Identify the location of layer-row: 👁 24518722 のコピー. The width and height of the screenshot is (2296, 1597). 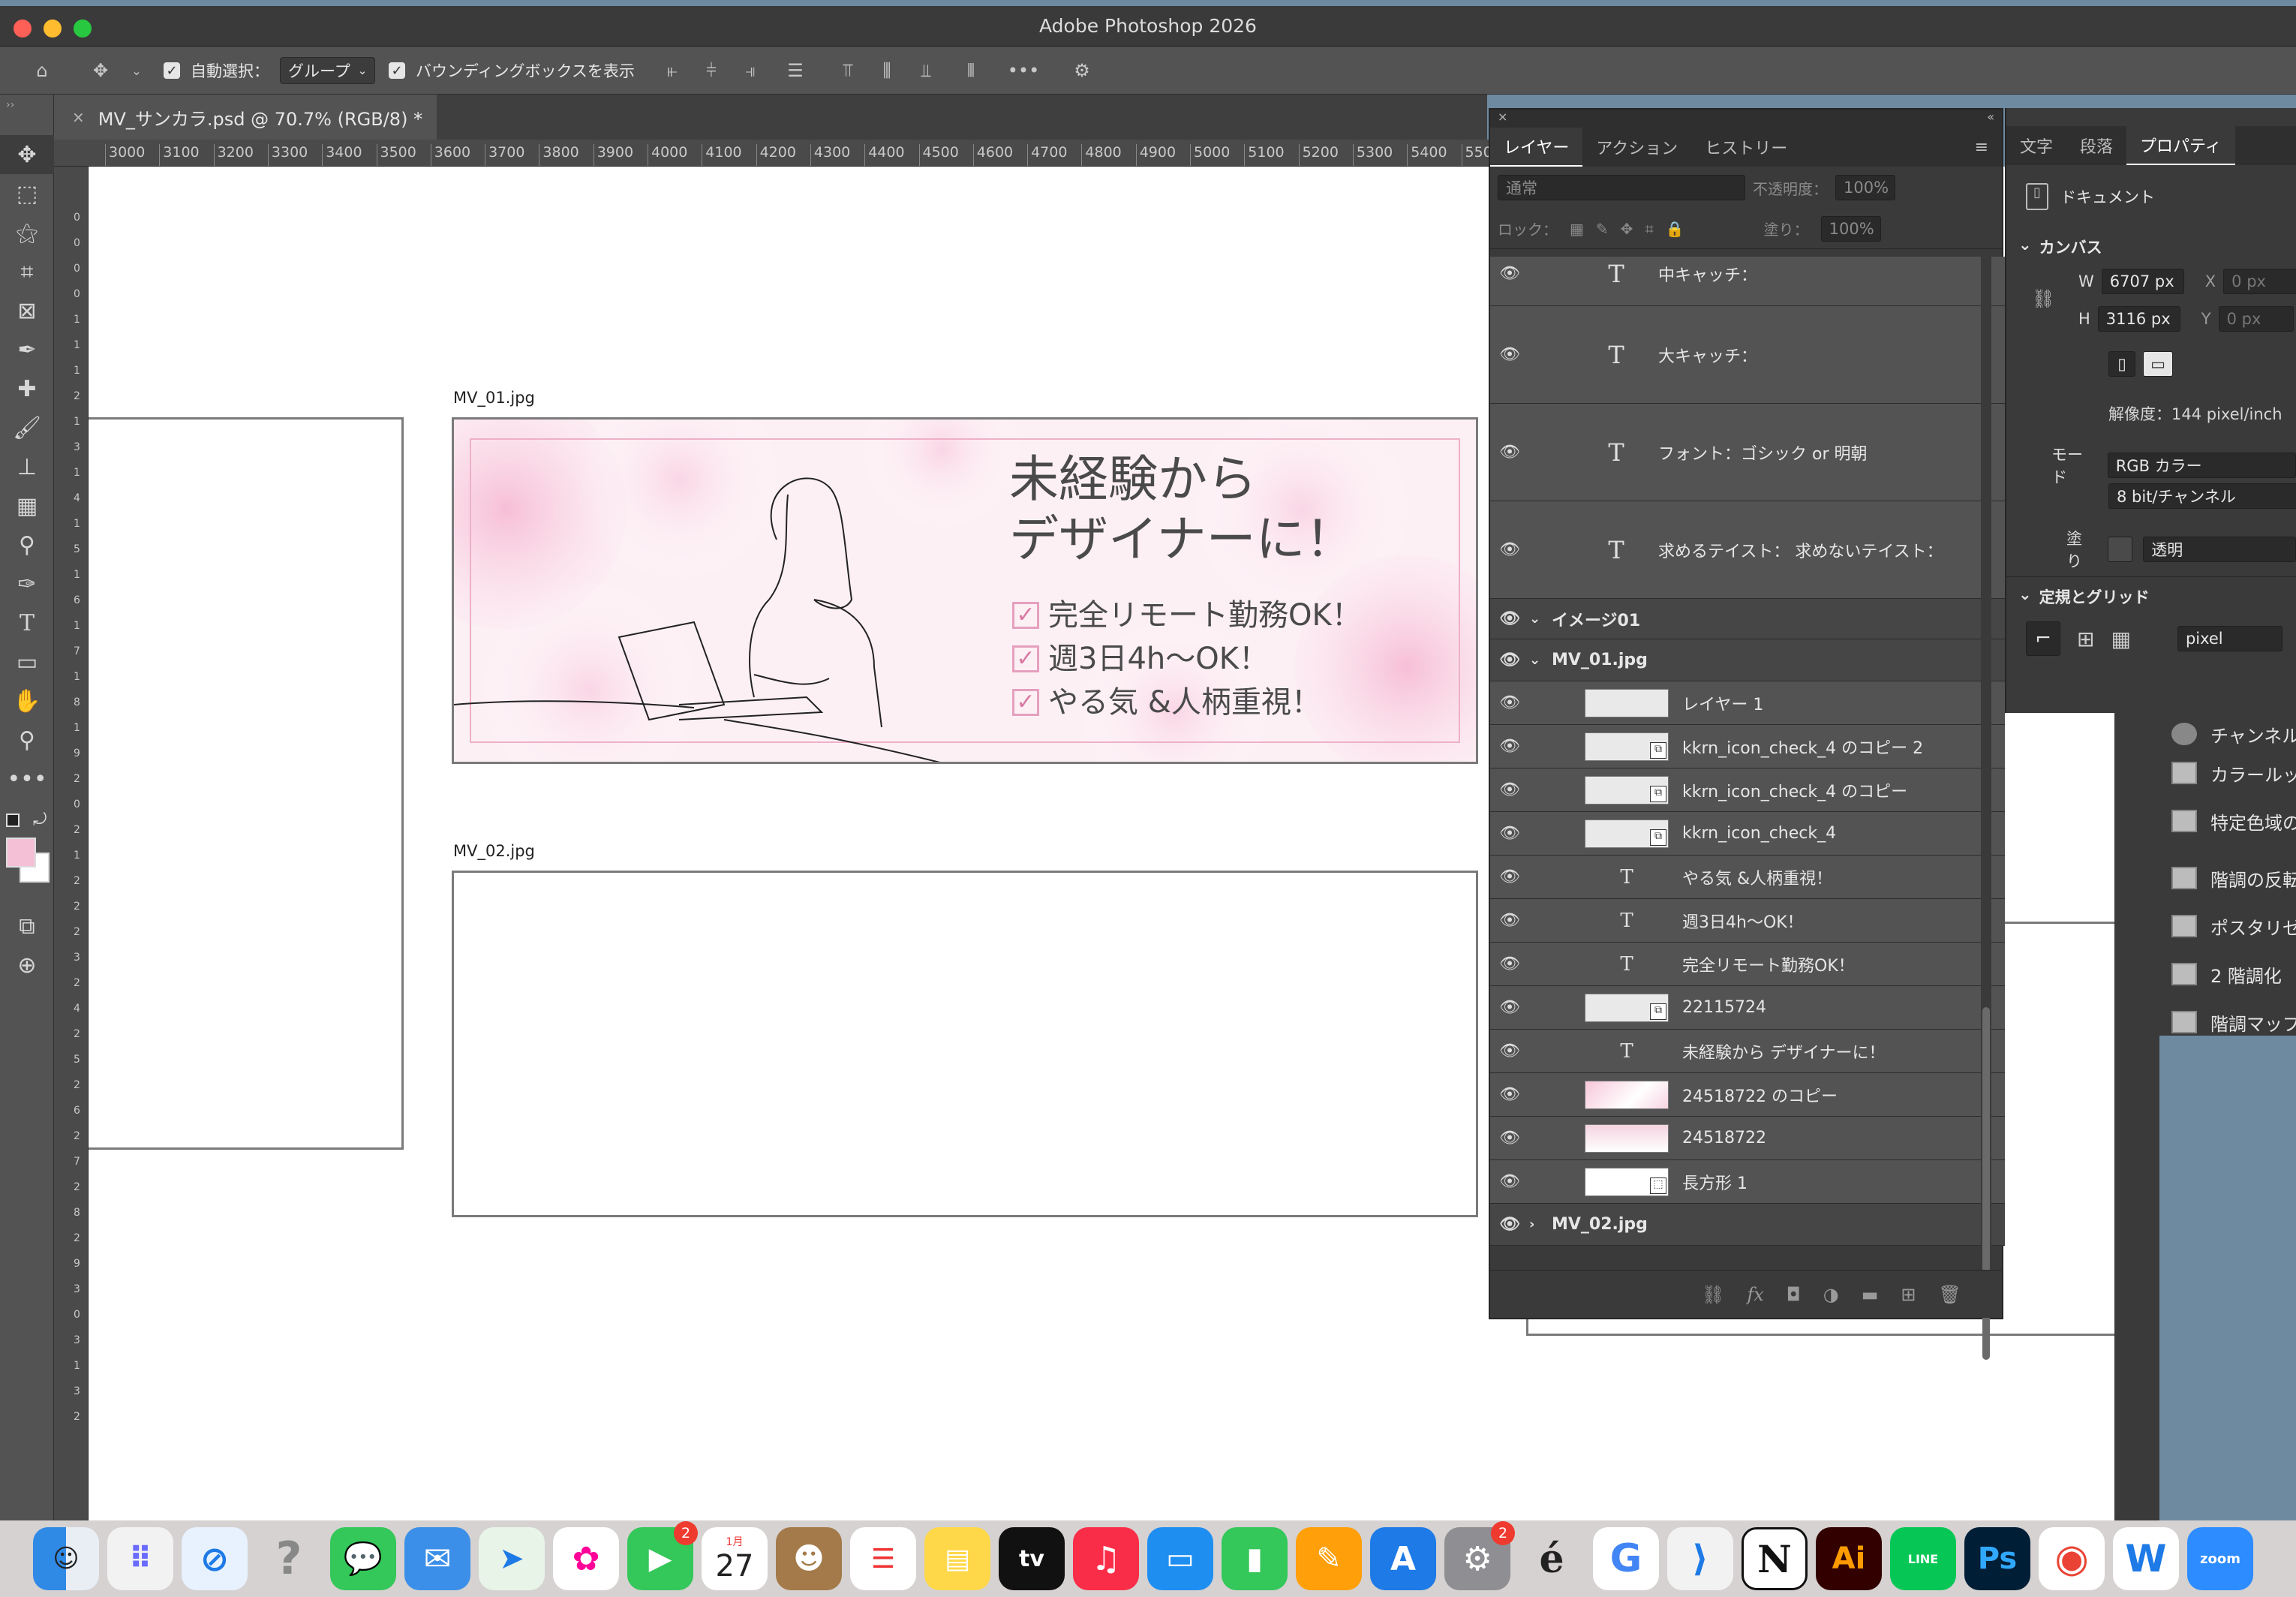
(1747, 1095).